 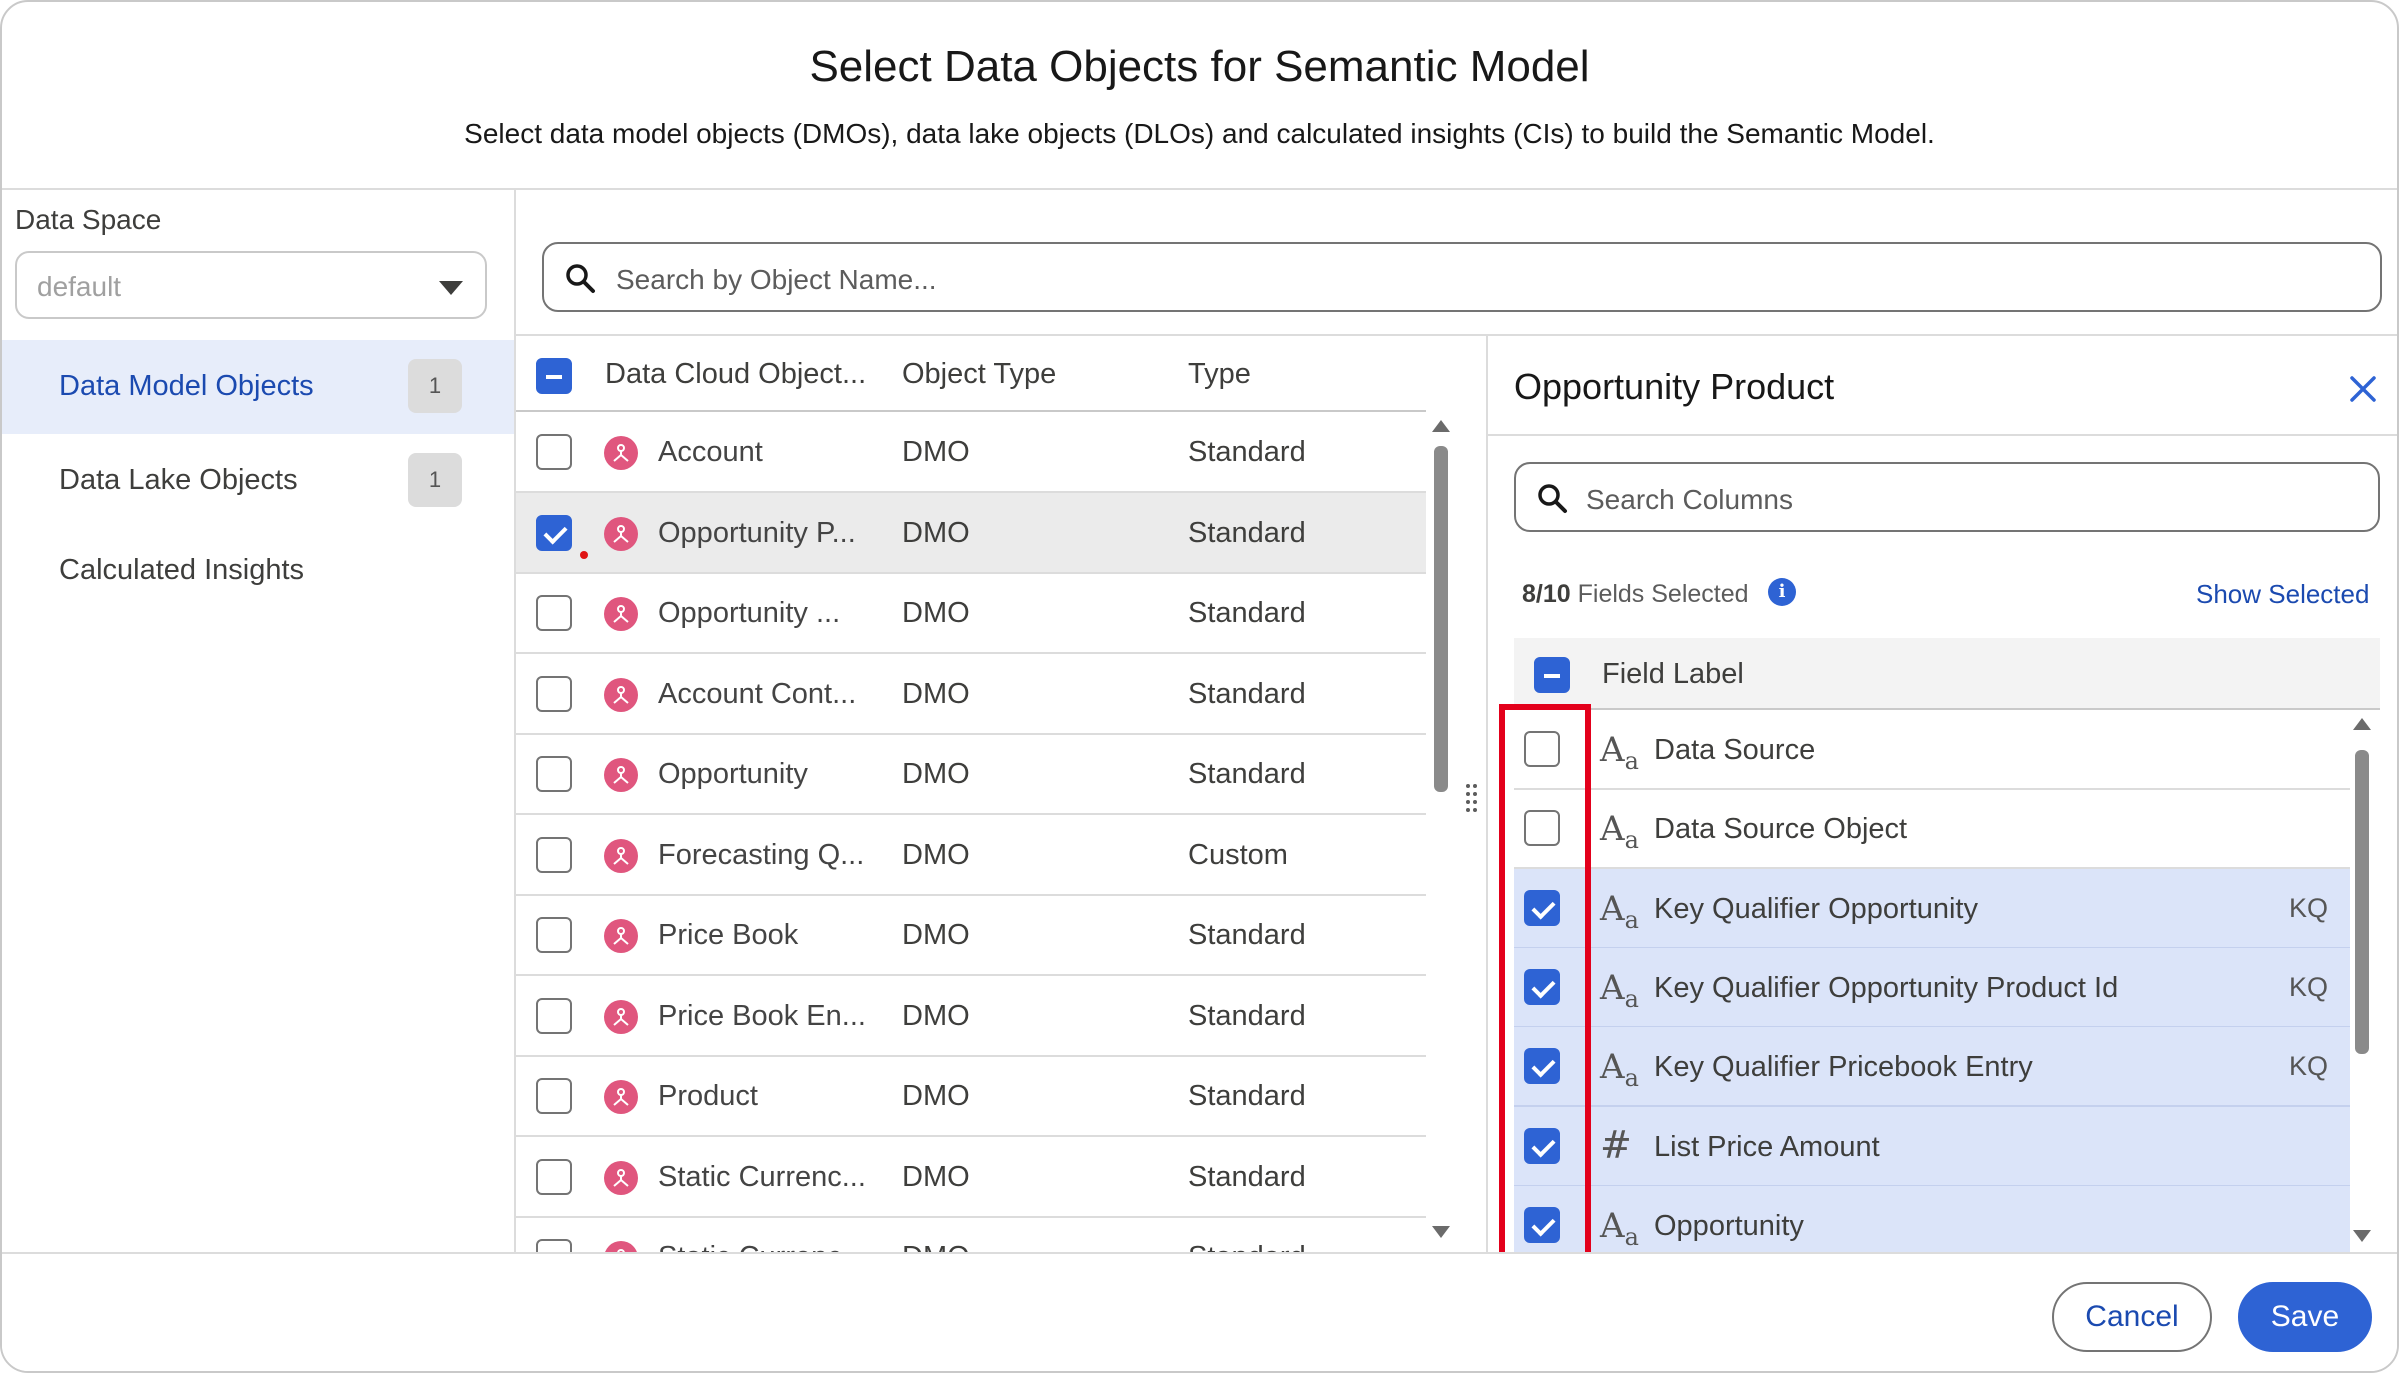 I want to click on fields-selected-summary: 8/10 Fields Selected, so click(x=1635, y=594).